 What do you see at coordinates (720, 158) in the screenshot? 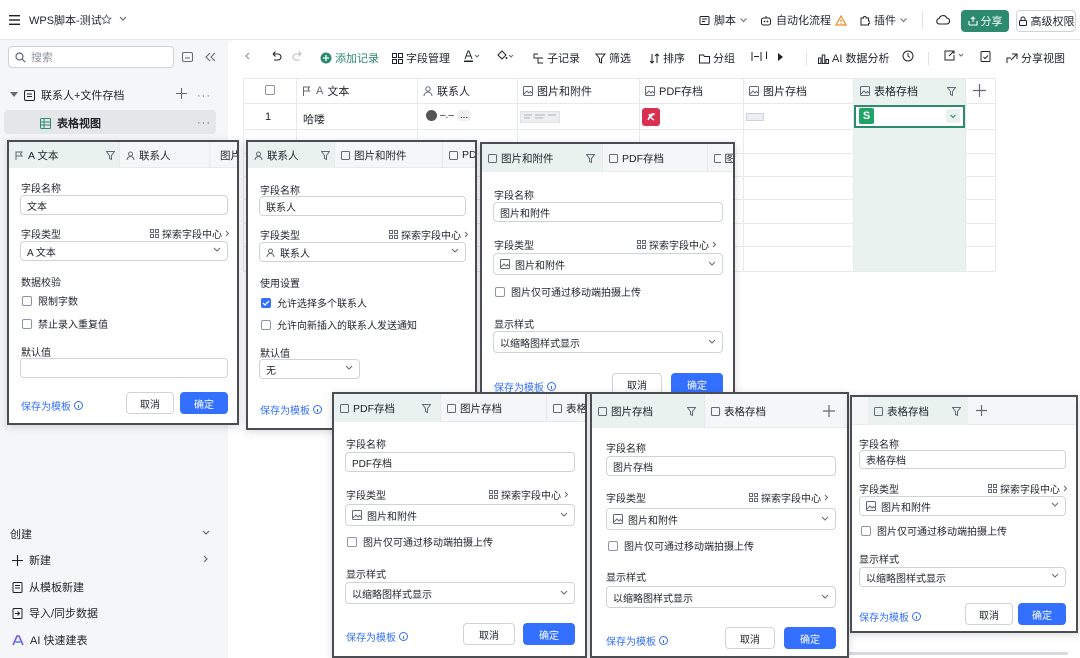
I see `tab-image-archive: 图` at bounding box center [720, 158].